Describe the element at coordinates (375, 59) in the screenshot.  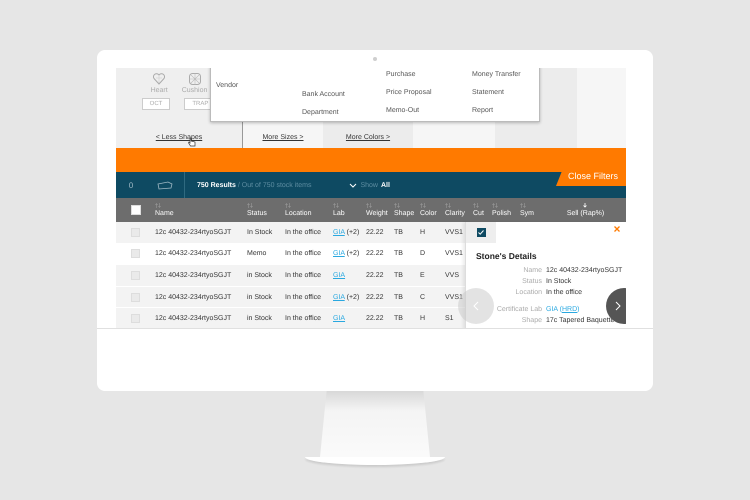
I see `camera-dot` at that location.